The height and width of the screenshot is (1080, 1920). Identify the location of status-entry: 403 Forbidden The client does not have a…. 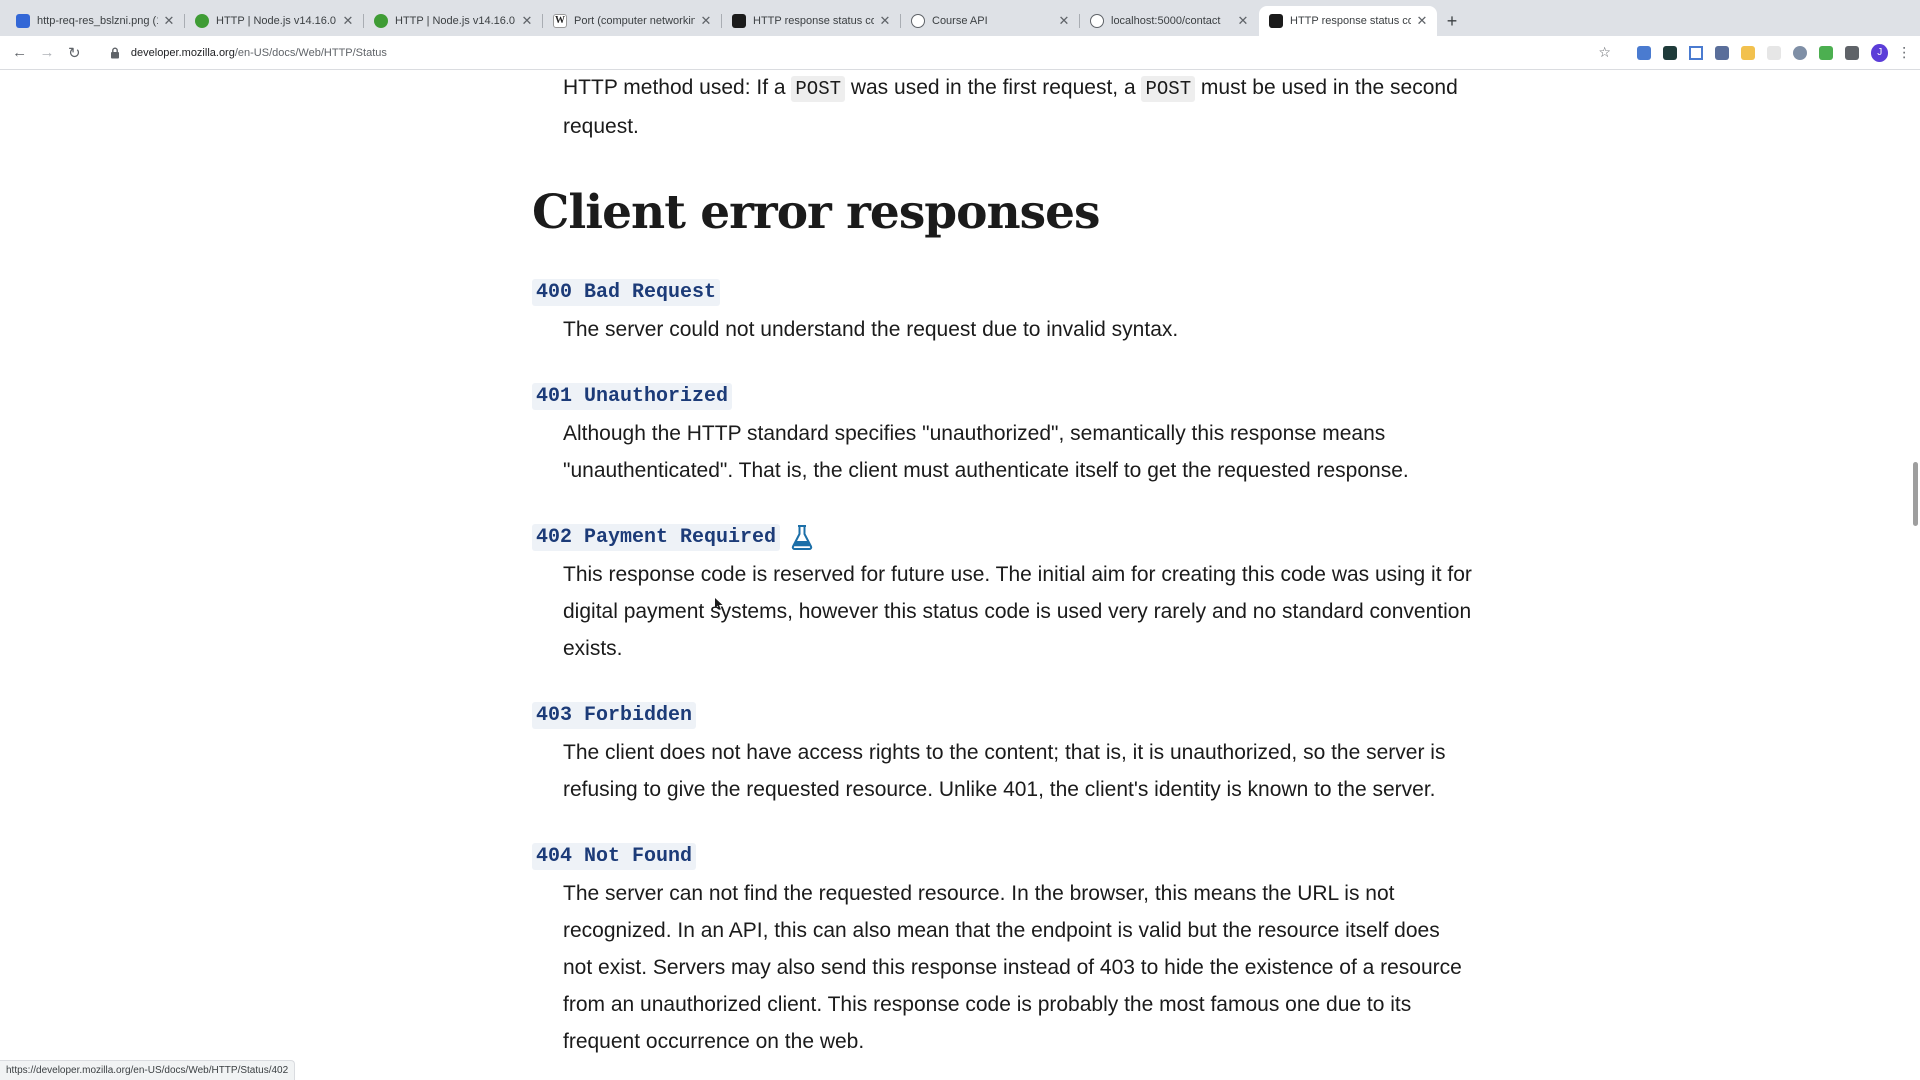
(1002, 754).